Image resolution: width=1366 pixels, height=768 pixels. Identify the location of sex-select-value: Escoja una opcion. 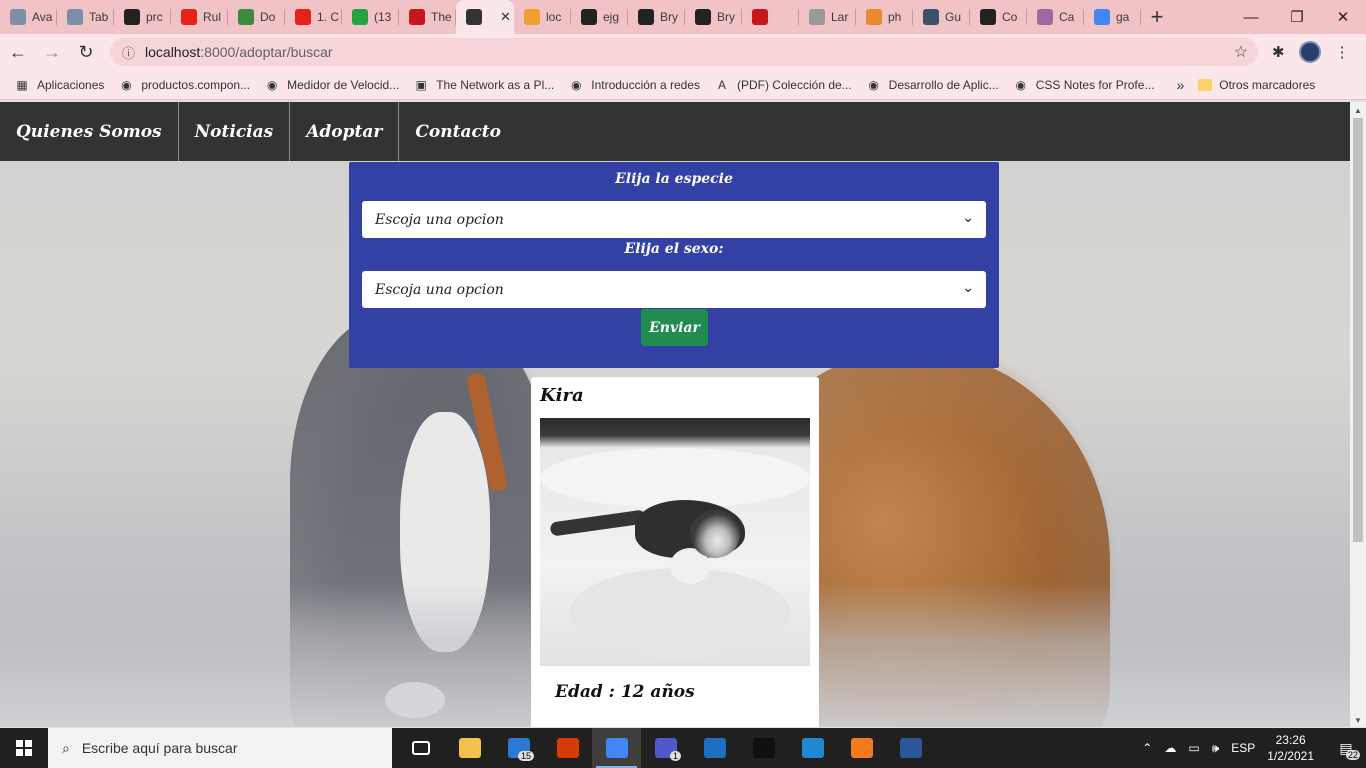
(439, 289).